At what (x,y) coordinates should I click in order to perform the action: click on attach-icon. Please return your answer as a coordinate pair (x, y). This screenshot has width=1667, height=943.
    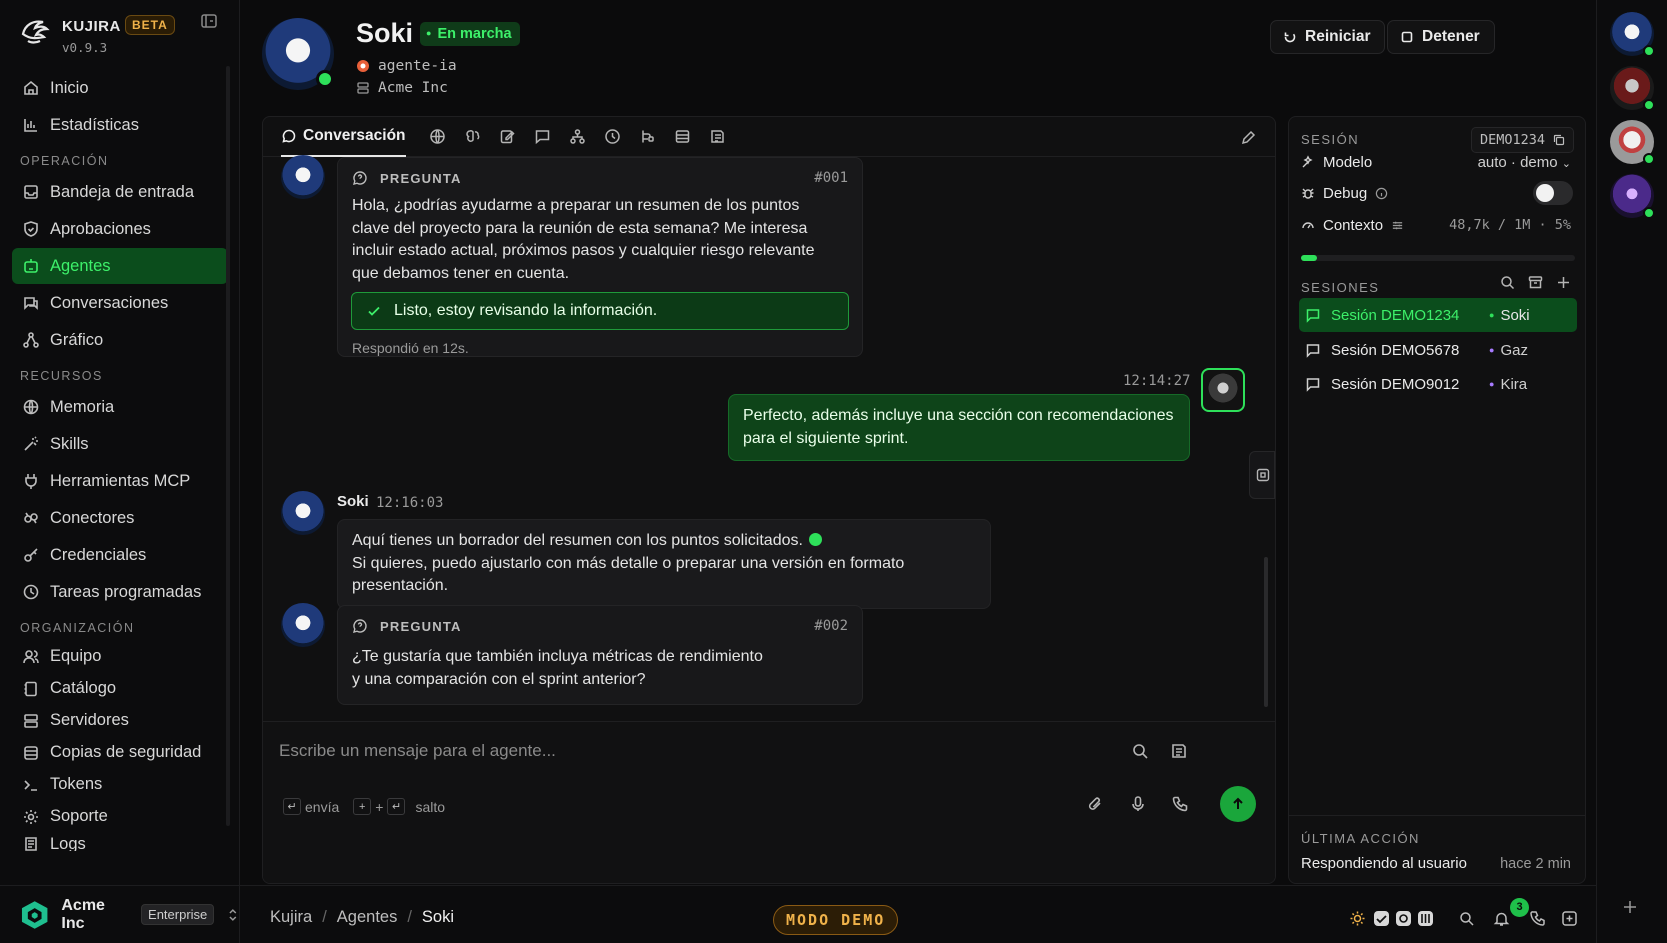
    Looking at the image, I should click on (1095, 804).